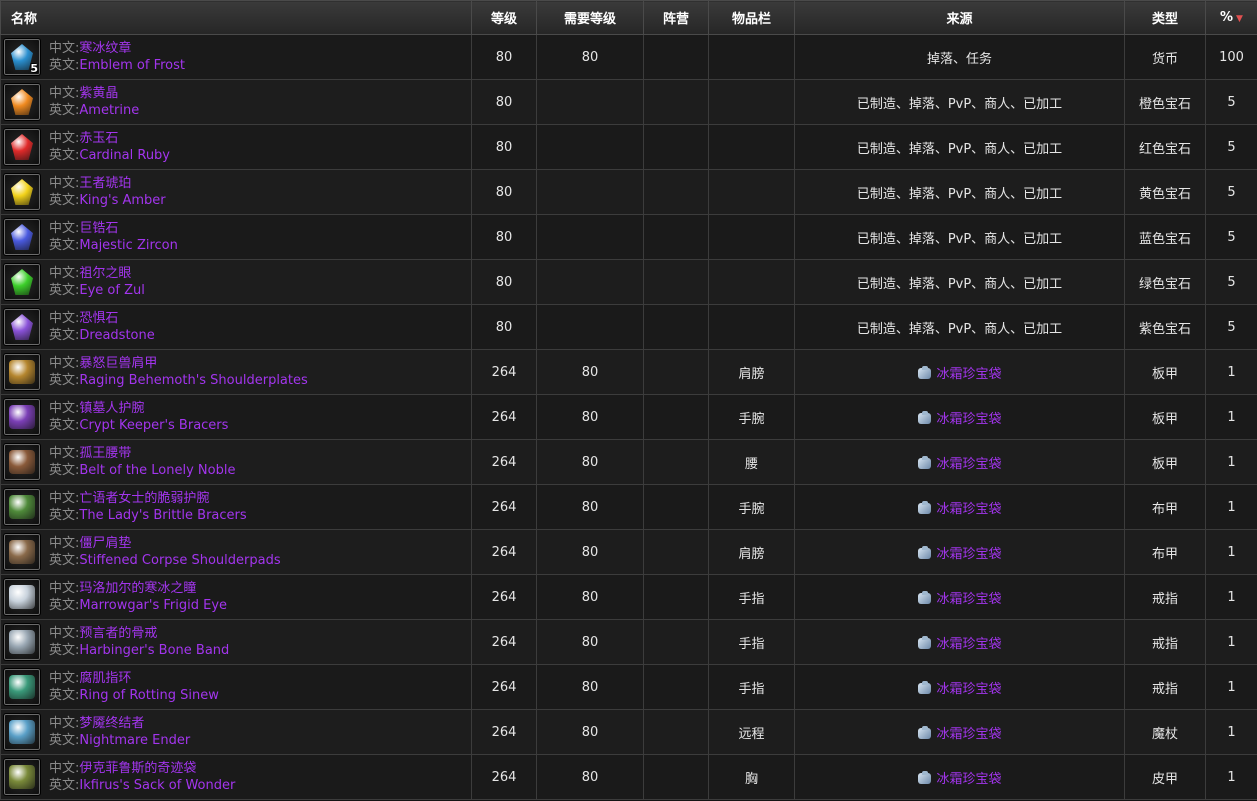  I want to click on item-name-english-link: Nightmare Ender, so click(134, 740).